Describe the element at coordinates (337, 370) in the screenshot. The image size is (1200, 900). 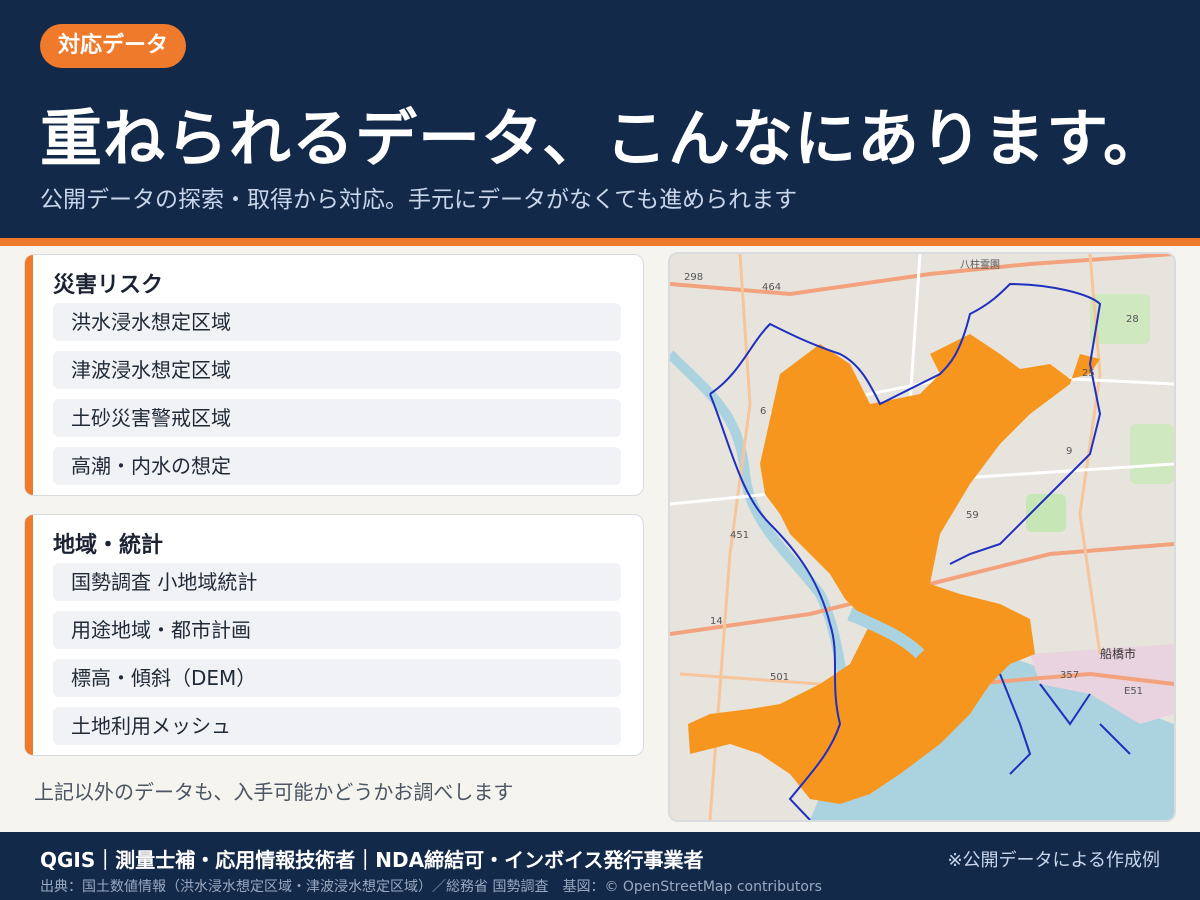
I see `list-item: 津波浸水想定区域` at that location.